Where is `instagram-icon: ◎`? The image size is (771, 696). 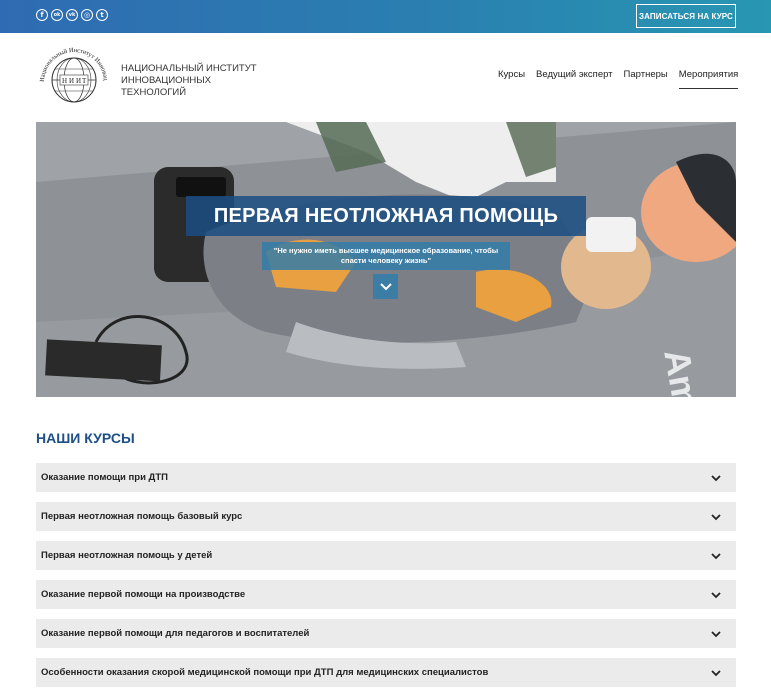
instagram-icon: ◎ is located at coordinates (87, 15).